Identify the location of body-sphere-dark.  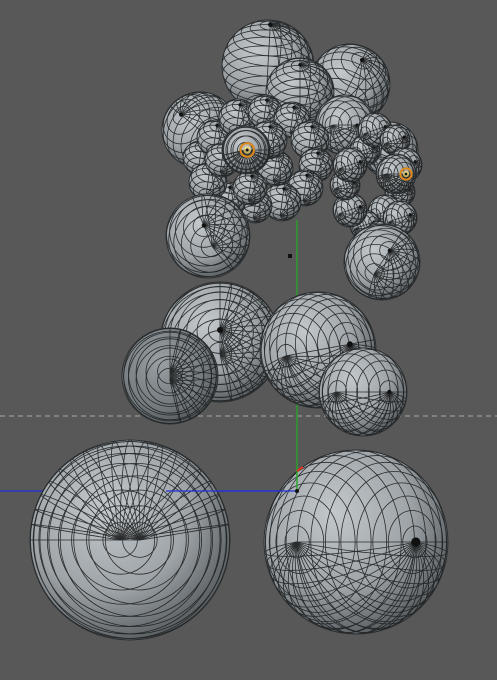
(170, 376).